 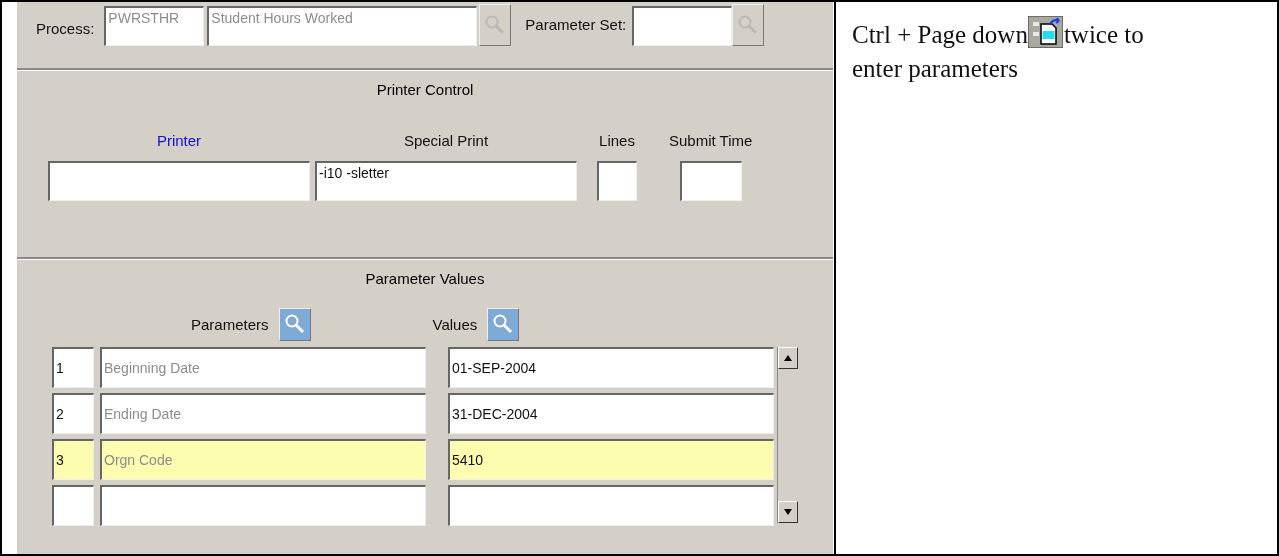 I want to click on row-number-field: 3, so click(x=73, y=459).